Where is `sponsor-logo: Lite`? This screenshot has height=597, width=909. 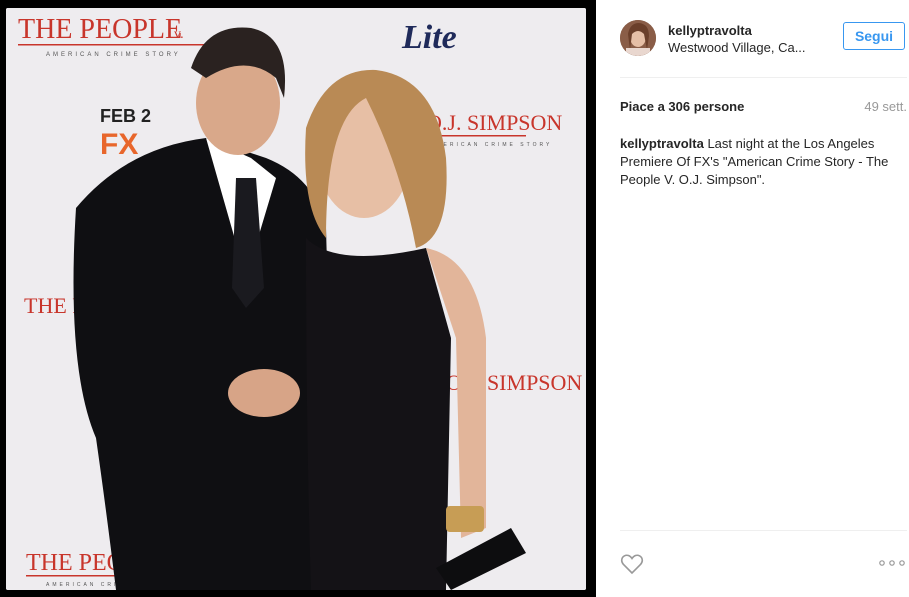
sponsor-logo: Lite is located at coordinates (429, 37).